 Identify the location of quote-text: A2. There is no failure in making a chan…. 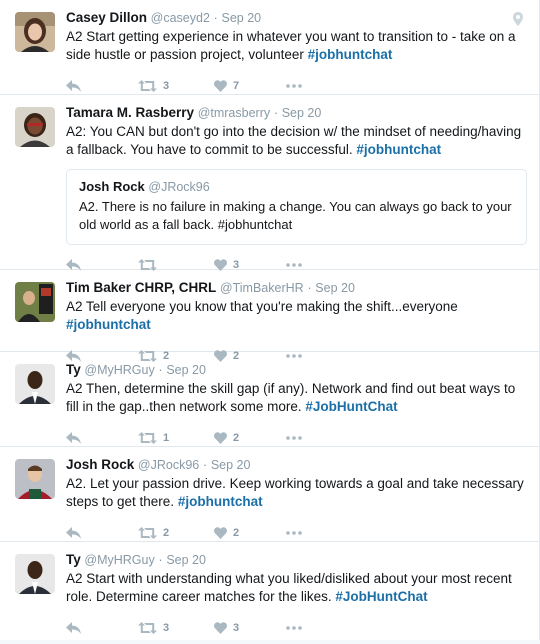
(295, 215).